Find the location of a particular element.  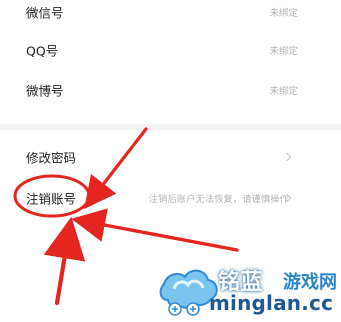

wechat-binding-status: 未绑定 is located at coordinates (283, 13).